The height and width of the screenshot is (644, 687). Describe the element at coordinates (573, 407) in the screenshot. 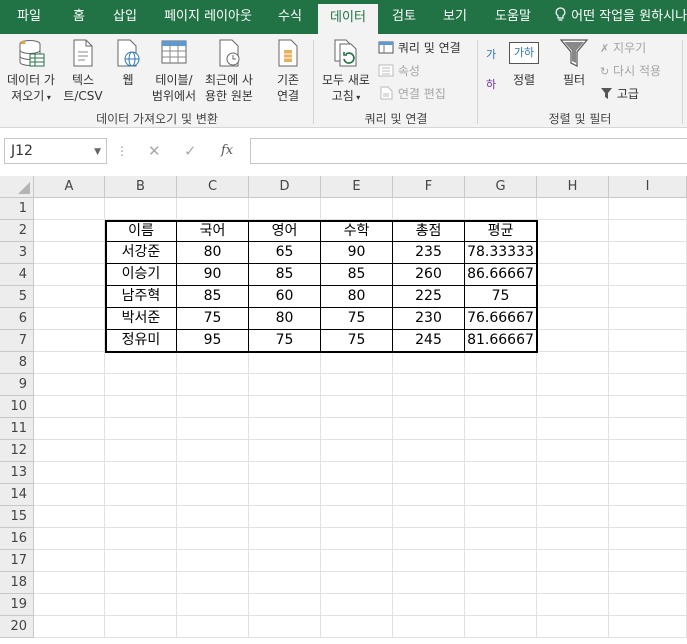

I see `cell-h10` at that location.